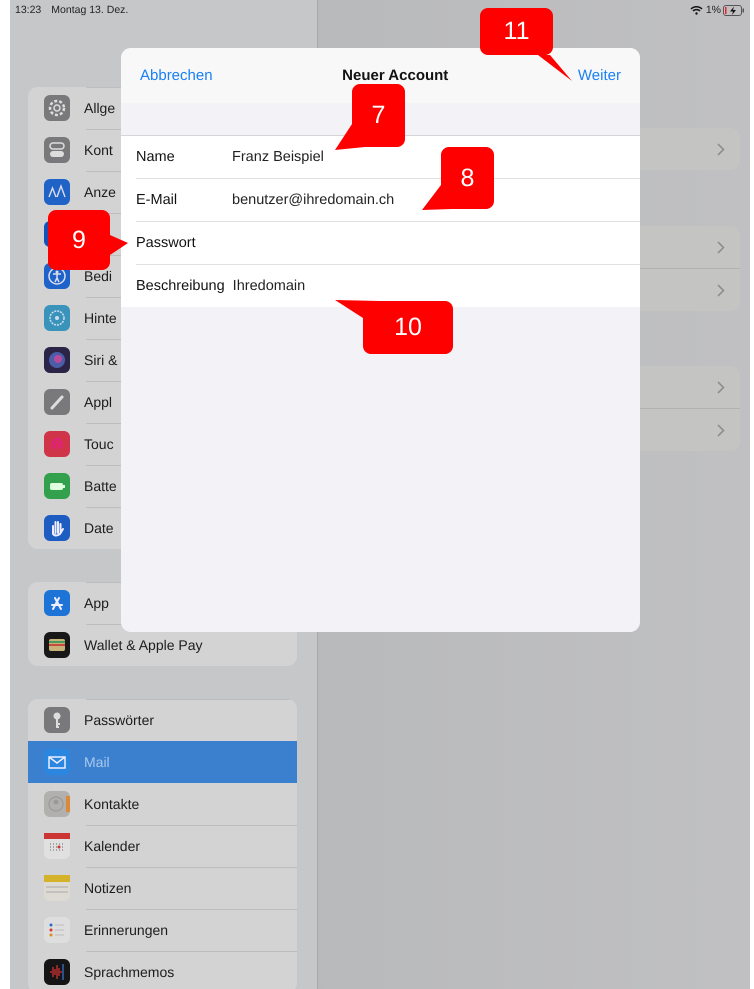 The image size is (754, 989). I want to click on date-label: Montag 13. Dez., so click(89, 10).